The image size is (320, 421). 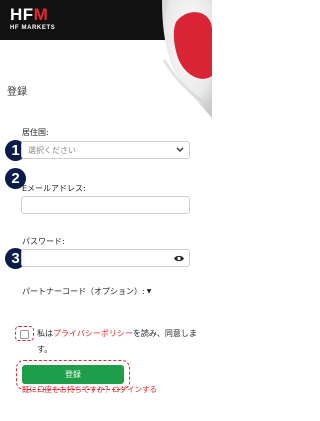 I want to click on password-field, so click(x=105, y=258).